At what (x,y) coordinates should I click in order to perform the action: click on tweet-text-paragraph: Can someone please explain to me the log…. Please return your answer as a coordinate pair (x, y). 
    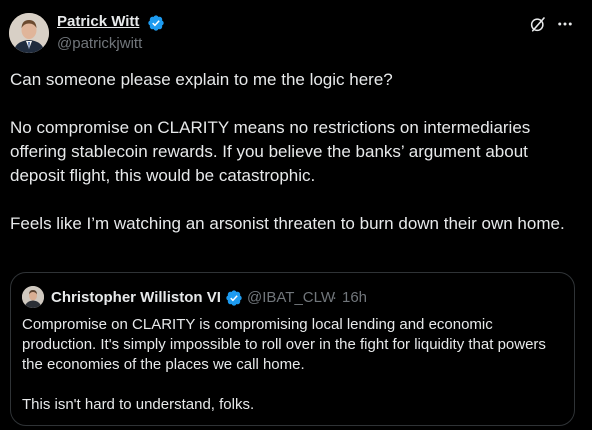
    Looking at the image, I should click on (201, 79).